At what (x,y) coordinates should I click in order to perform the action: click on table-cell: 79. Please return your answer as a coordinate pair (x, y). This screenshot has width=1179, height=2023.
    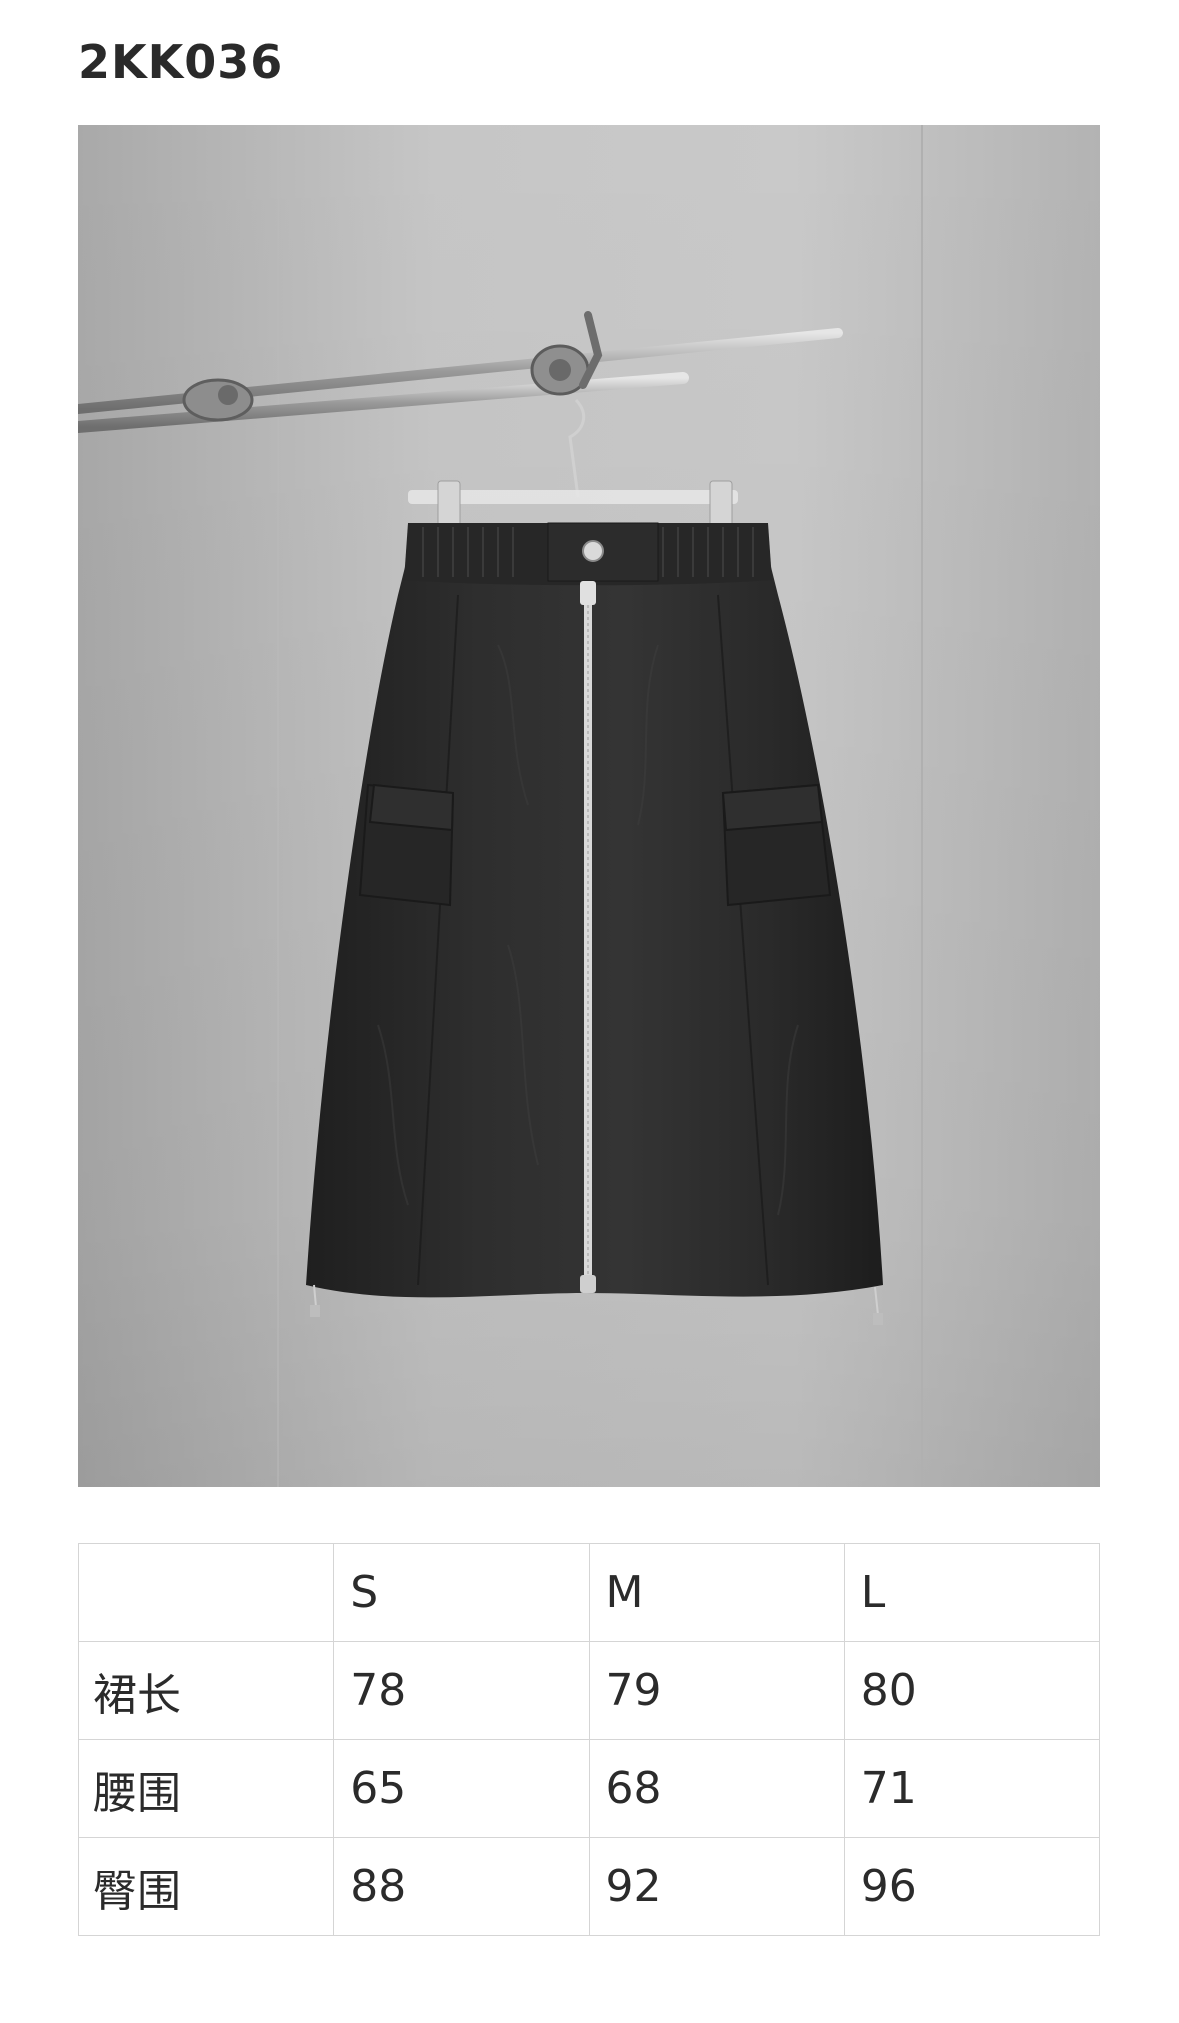
    Looking at the image, I should click on (716, 1690).